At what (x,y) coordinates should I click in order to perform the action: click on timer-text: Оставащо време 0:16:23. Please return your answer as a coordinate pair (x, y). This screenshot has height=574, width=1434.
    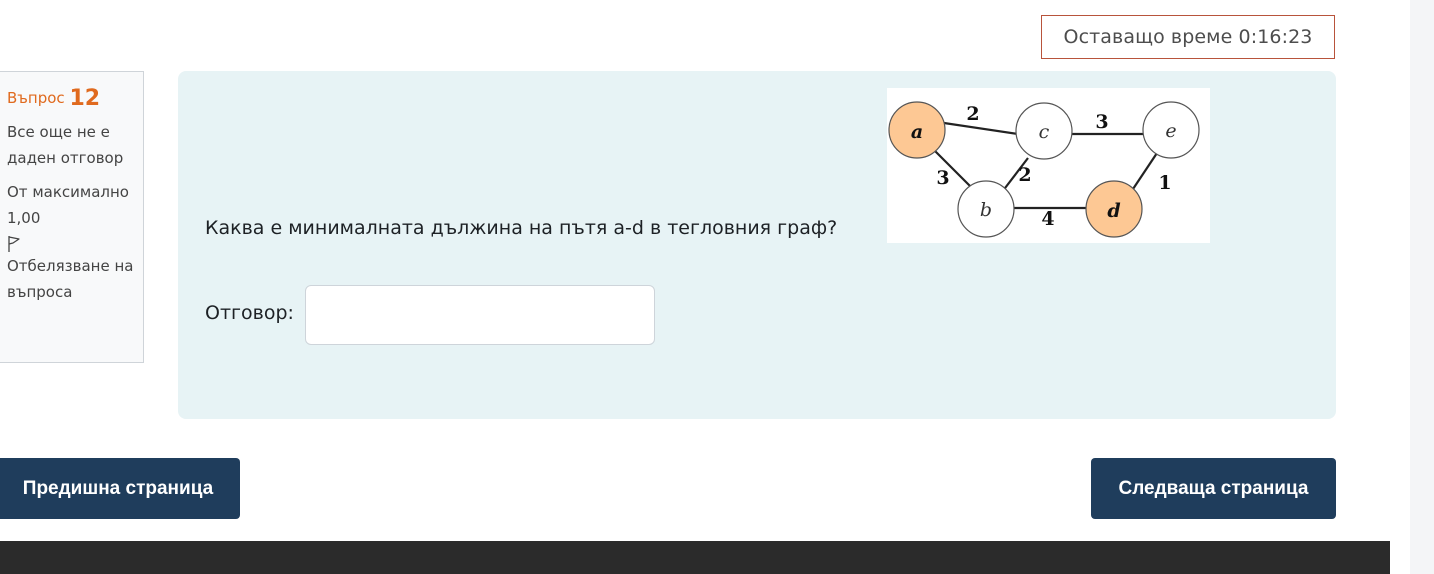
    Looking at the image, I should click on (1188, 37).